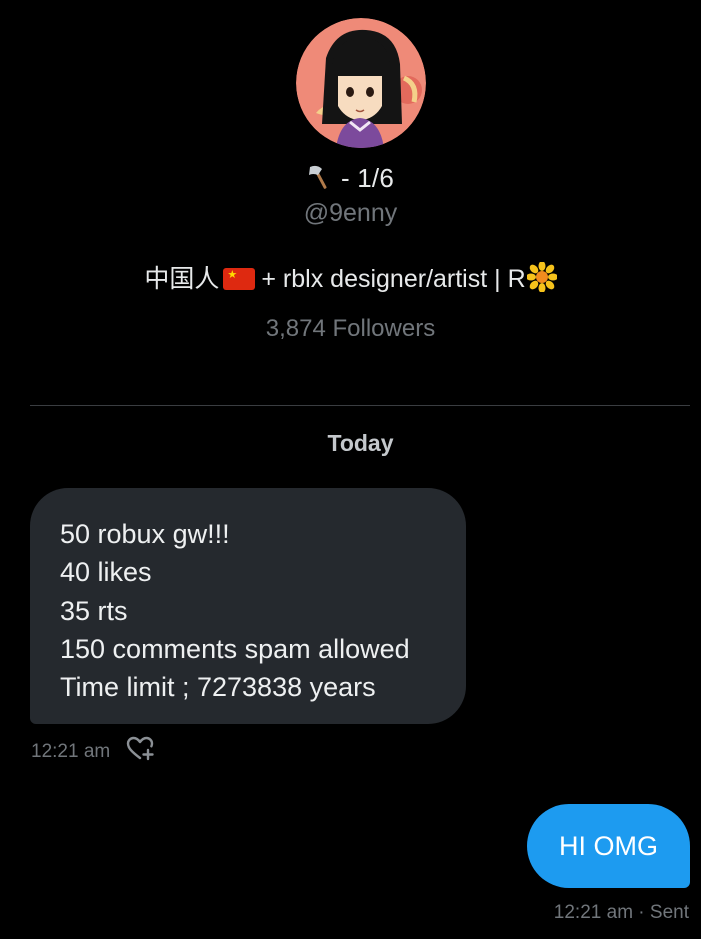  Describe the element at coordinates (350, 213) in the screenshot. I see `profile-handle: @9enny` at that location.